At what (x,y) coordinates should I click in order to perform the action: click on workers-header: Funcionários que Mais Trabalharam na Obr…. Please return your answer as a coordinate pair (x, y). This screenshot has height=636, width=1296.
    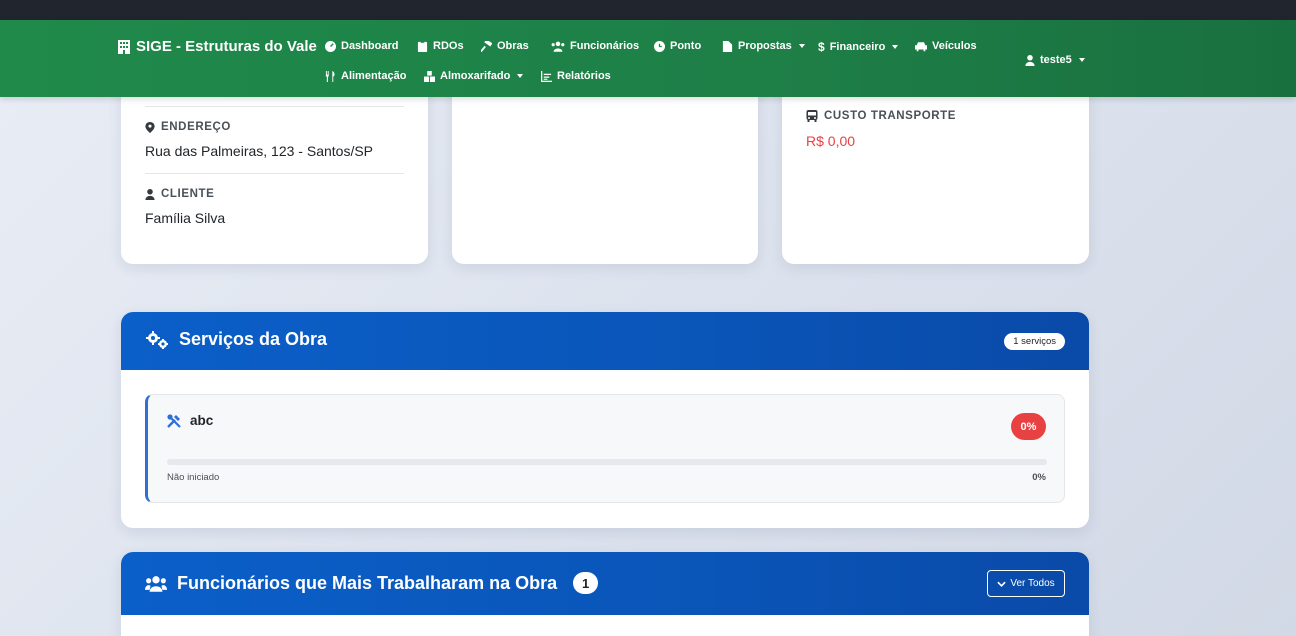
    Looking at the image, I should click on (605, 583).